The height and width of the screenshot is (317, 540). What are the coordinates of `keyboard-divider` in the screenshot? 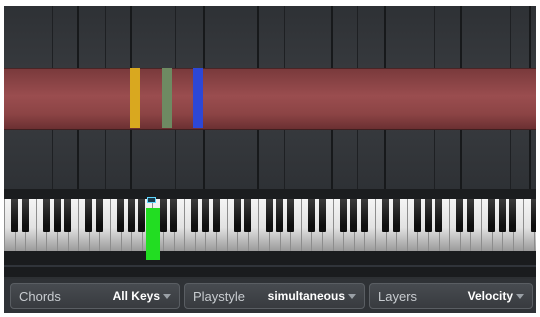 It's located at (270, 266).